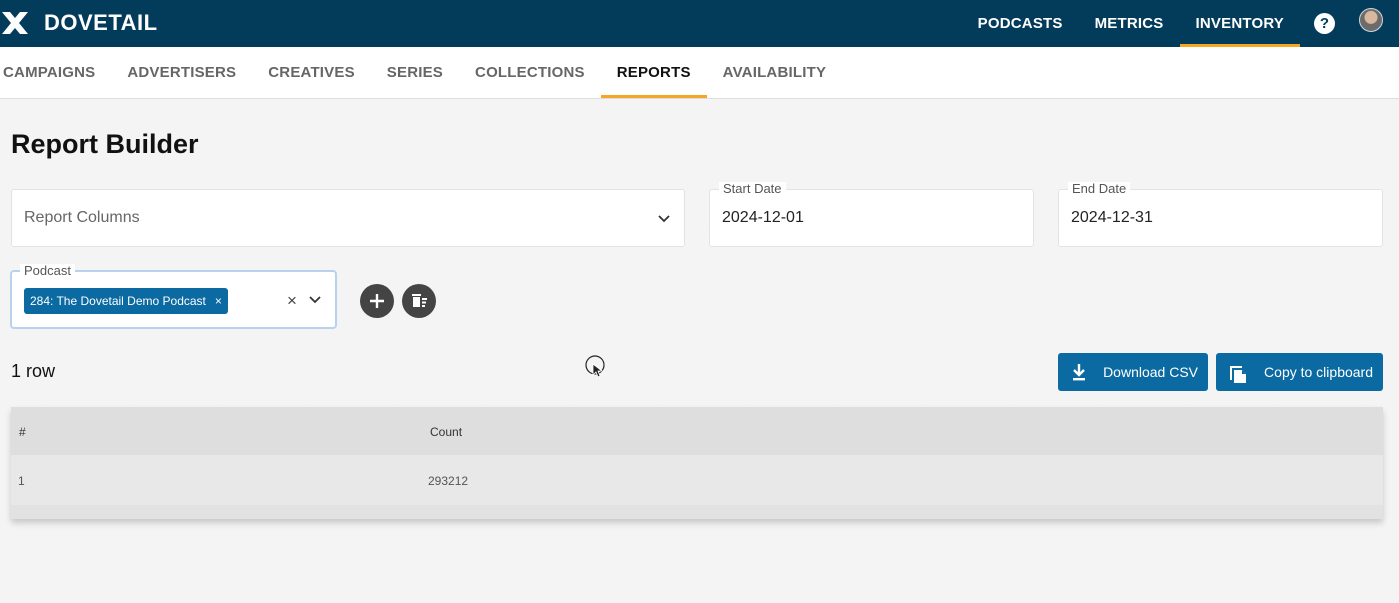 The height and width of the screenshot is (603, 1399). I want to click on end-date-label: End Date, so click(1099, 189).